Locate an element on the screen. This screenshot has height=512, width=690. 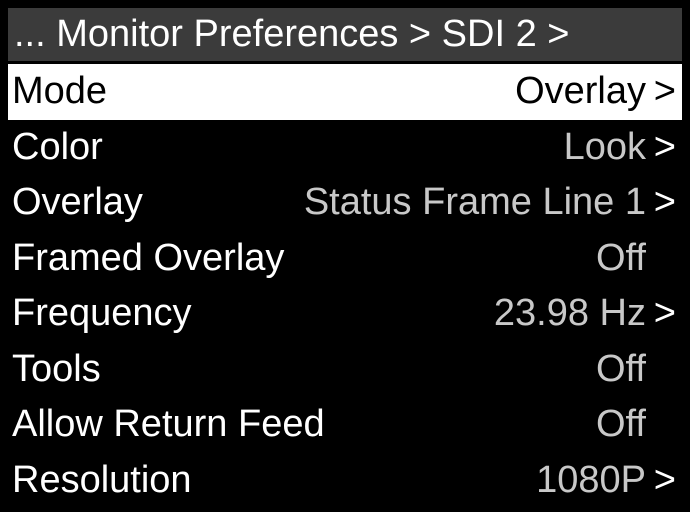
menu-item-right: Overlay > is located at coordinates (595, 91).